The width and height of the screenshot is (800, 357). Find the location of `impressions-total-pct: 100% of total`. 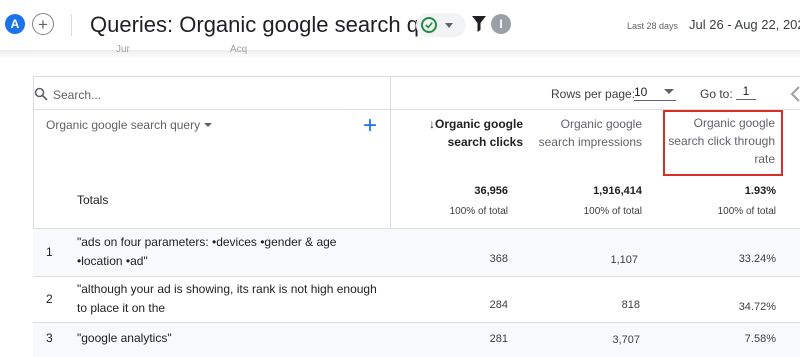

impressions-total-pct: 100% of total is located at coordinates (612, 211).